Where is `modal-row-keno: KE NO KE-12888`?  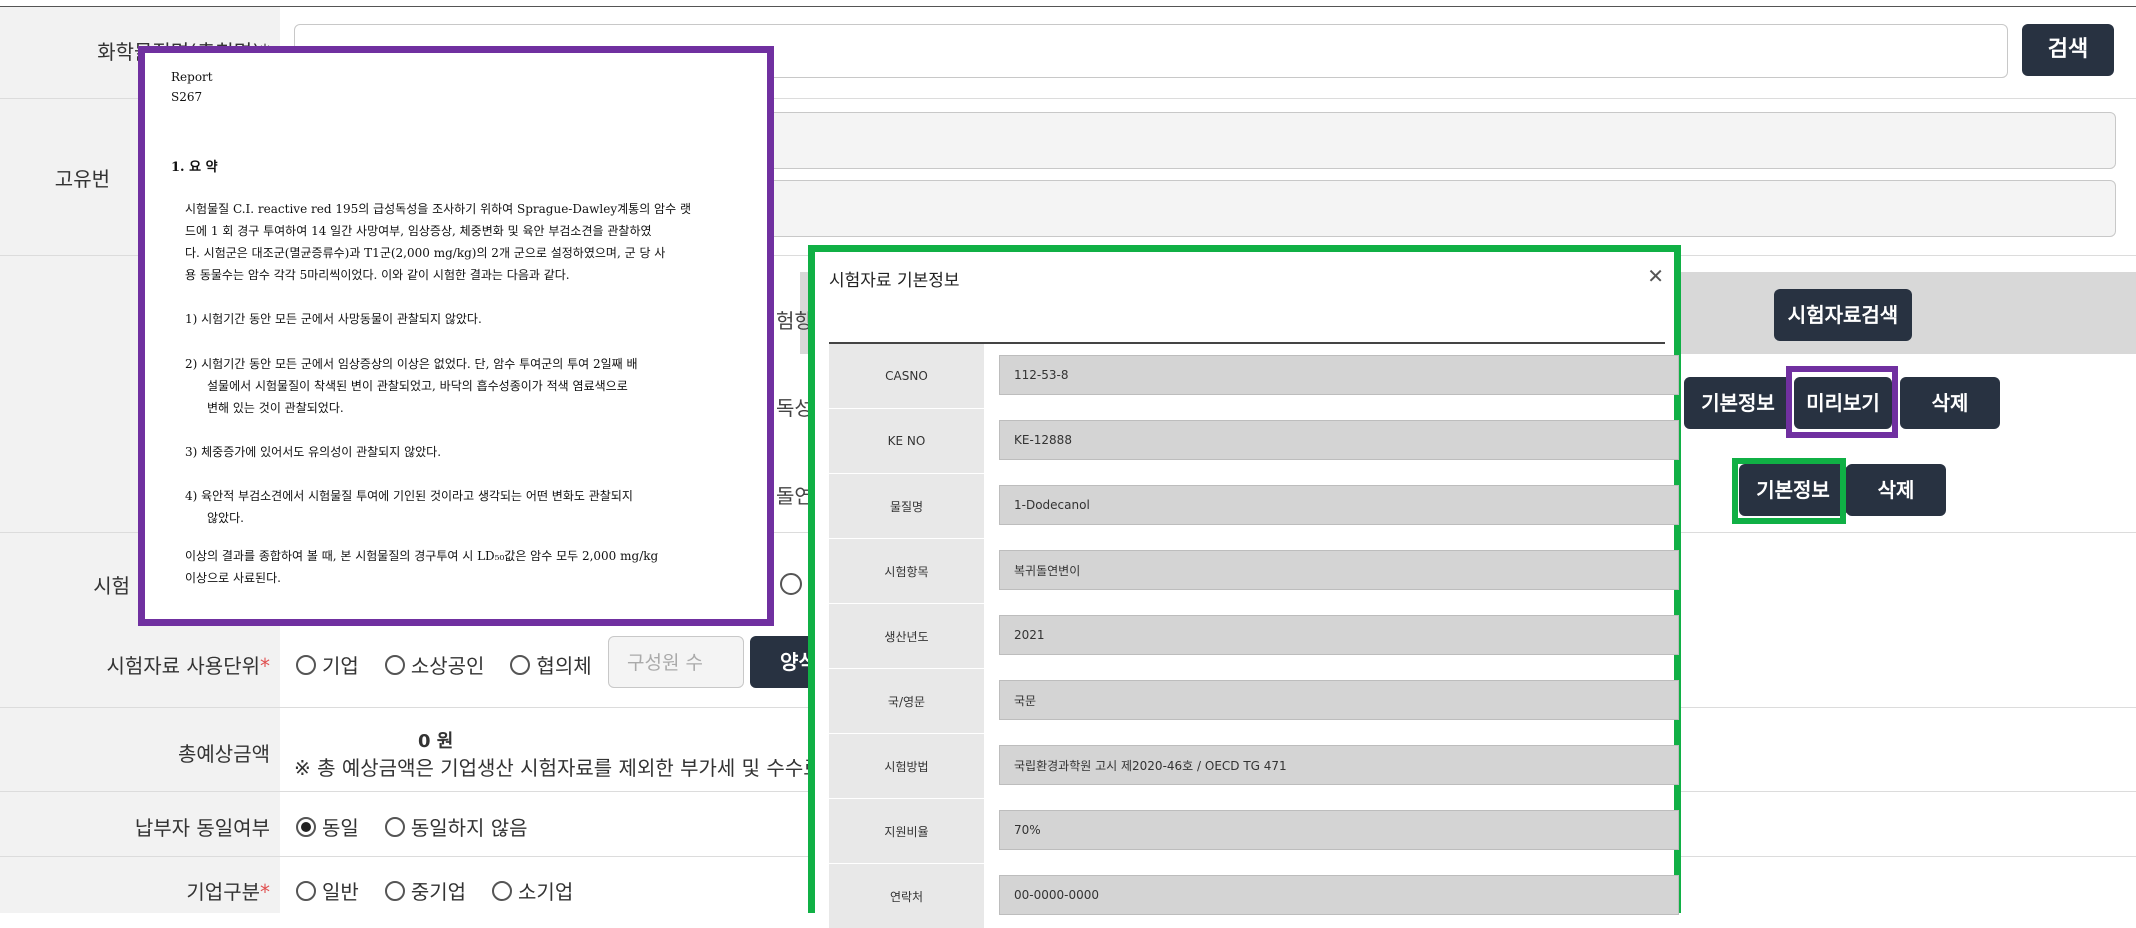 modal-row-keno: KE NO KE-12888 is located at coordinates (1254, 441).